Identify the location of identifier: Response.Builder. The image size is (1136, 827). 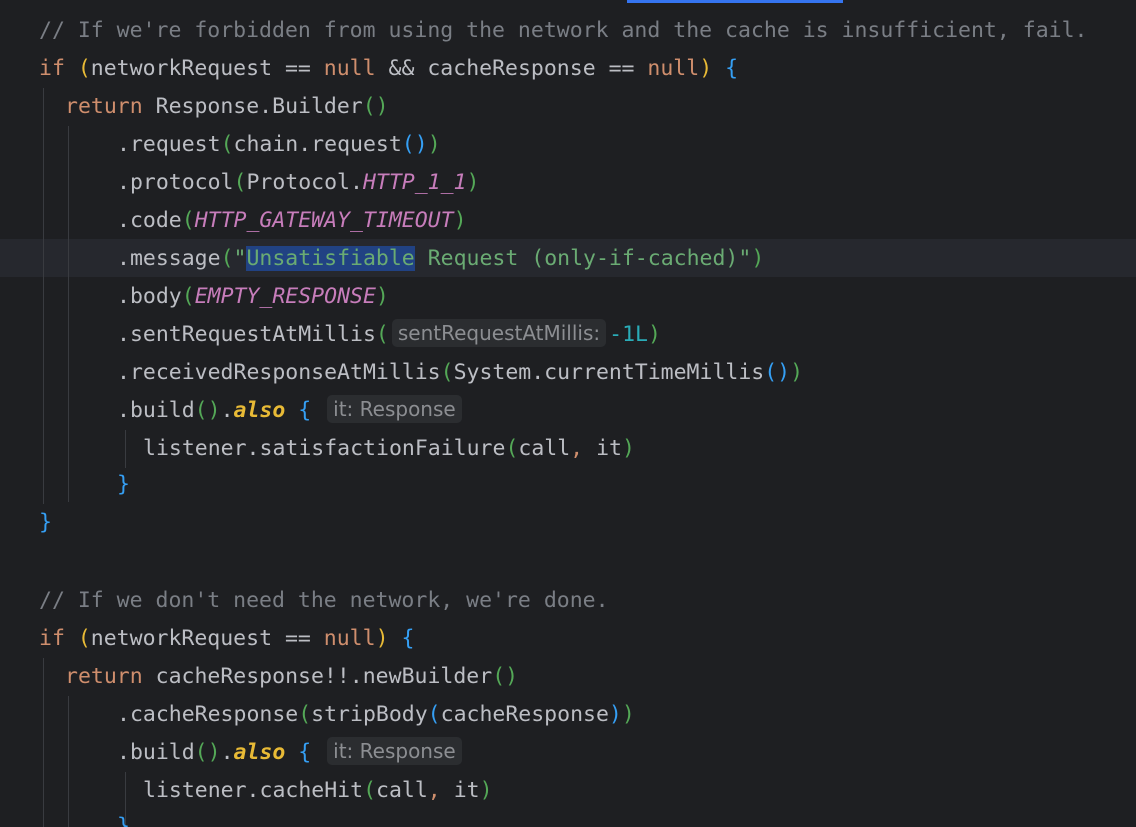
(259, 106).